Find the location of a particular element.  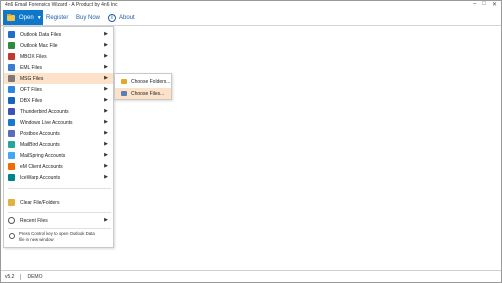

file-icon is located at coordinates (124, 93).